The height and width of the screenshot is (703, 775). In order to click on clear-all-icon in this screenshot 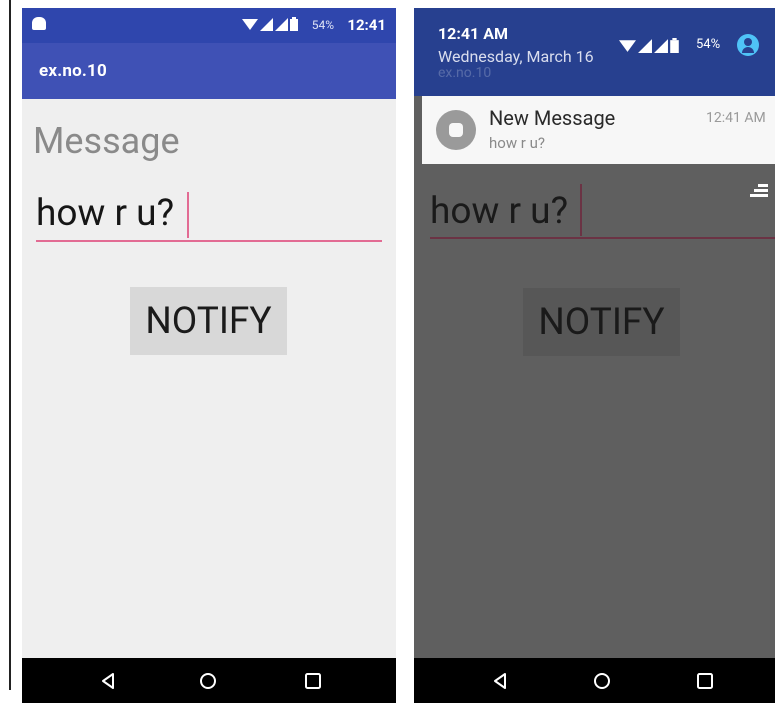, I will do `click(759, 194)`.